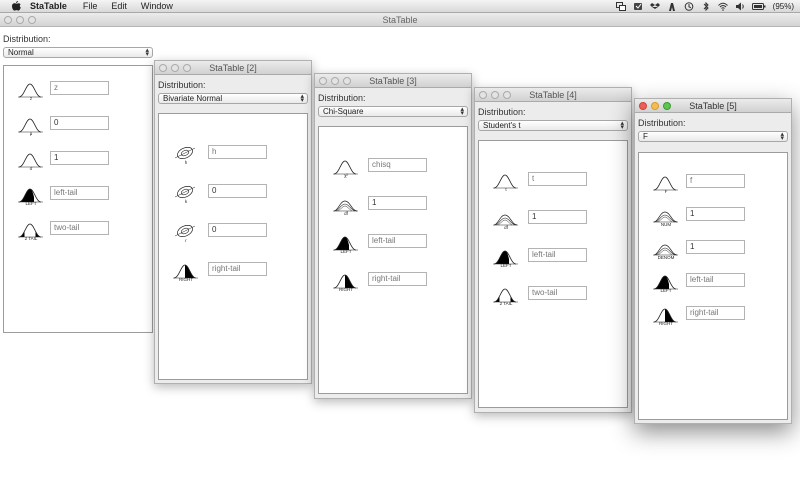  I want to click on df-denom-icon: DENOM, so click(667, 250).